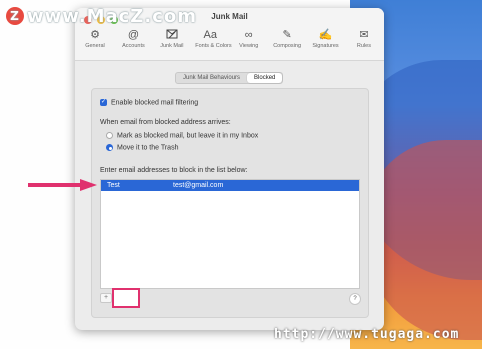 This screenshot has height=349, width=482. I want to click on tab-label: Rules, so click(363, 46).